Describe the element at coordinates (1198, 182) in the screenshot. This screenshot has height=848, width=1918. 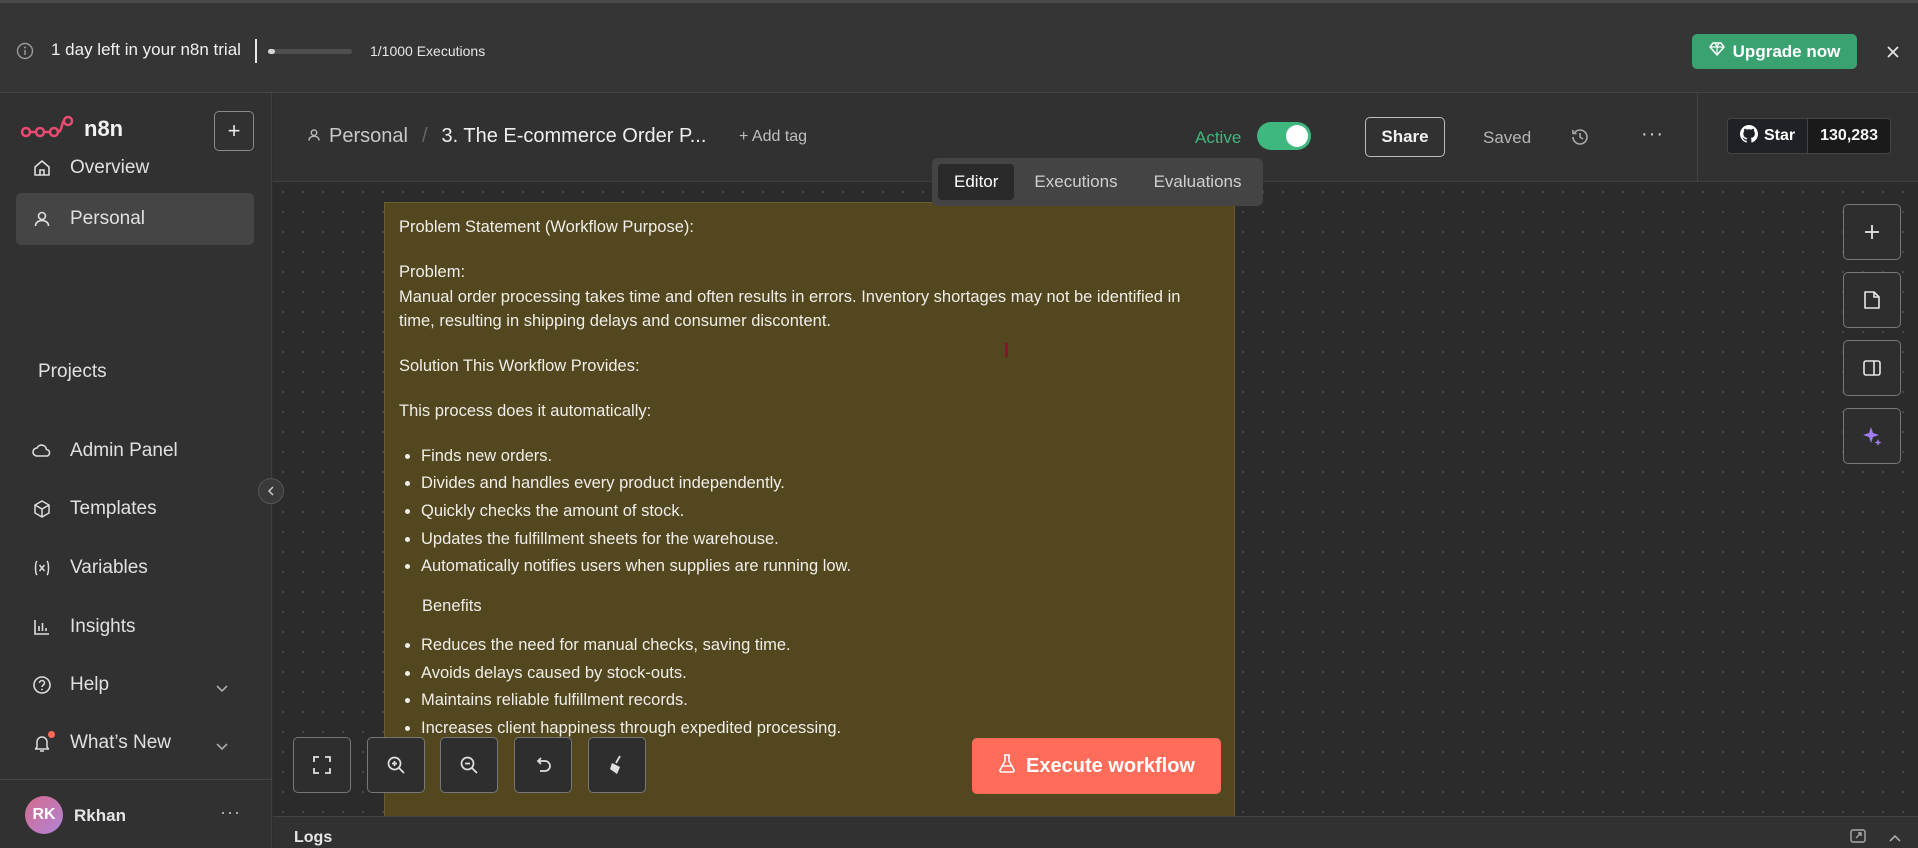
I see `tab-evaluations: Evaluations` at that location.